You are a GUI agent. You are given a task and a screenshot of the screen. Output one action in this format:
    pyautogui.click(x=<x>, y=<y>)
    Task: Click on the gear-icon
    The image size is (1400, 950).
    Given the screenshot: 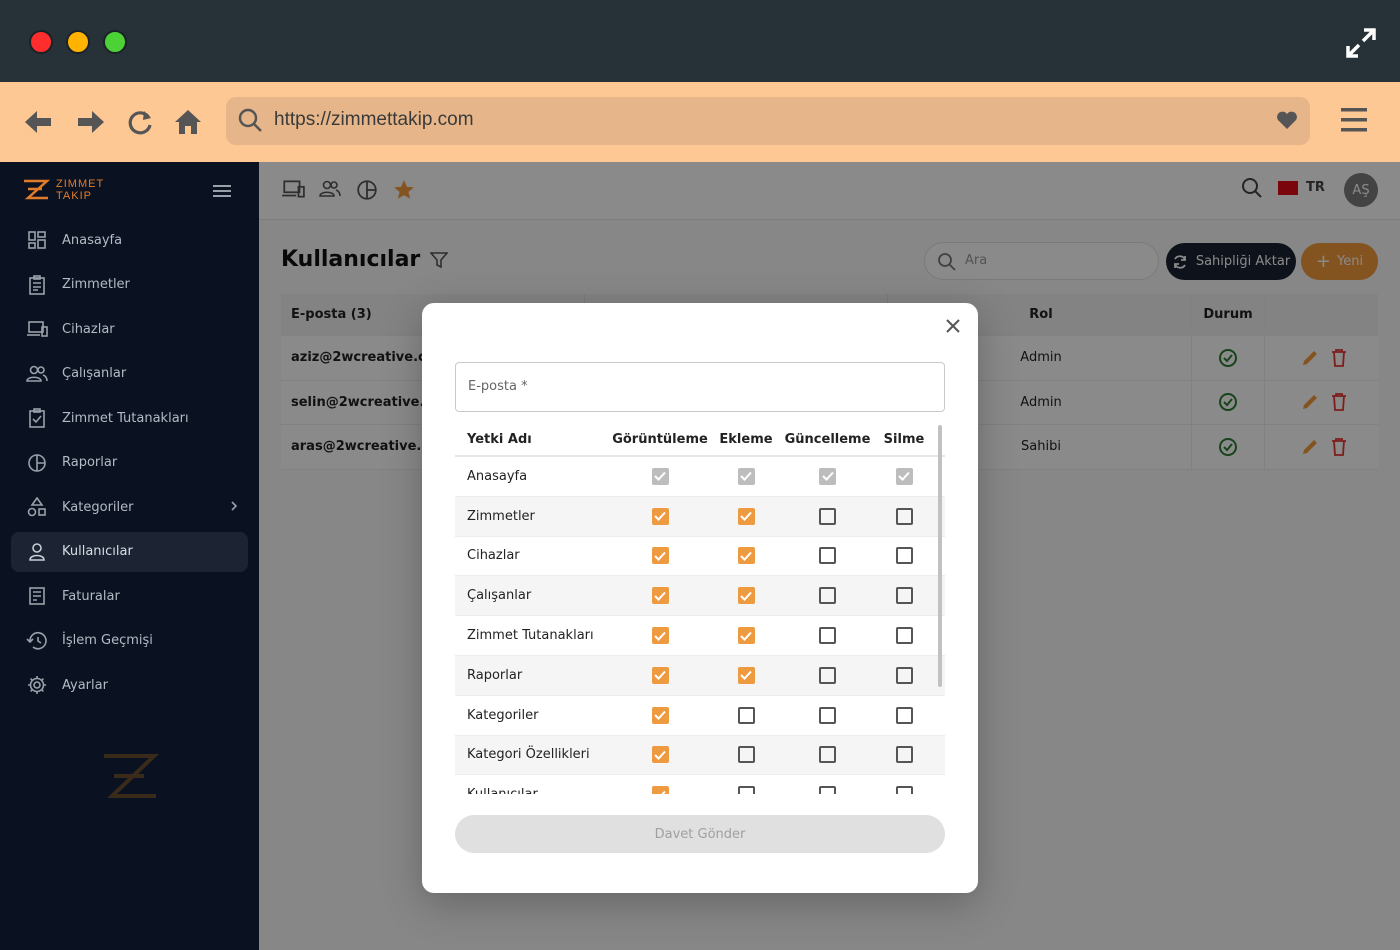 What is the action you would take?
    pyautogui.click(x=37, y=685)
    